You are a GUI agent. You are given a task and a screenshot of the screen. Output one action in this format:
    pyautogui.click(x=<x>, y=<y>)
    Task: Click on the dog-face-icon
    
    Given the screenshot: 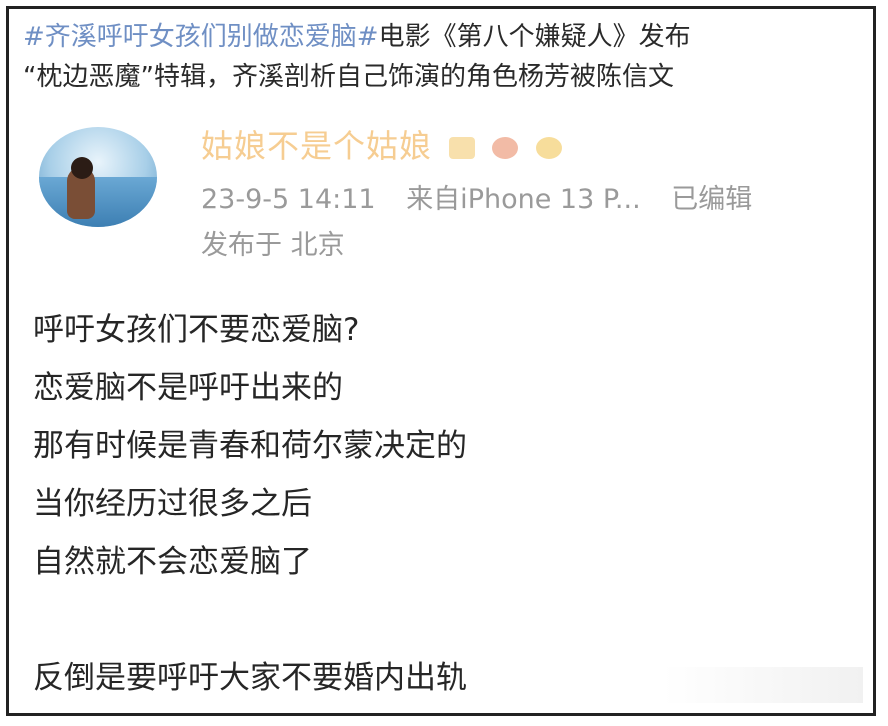 What is the action you would take?
    pyautogui.click(x=505, y=148)
    